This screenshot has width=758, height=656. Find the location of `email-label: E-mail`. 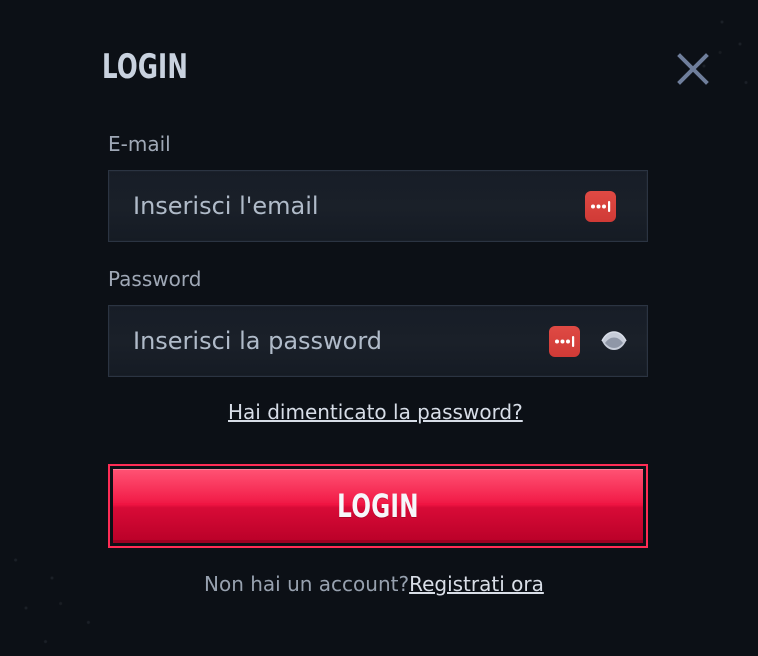

email-label: E-mail is located at coordinates (139, 144).